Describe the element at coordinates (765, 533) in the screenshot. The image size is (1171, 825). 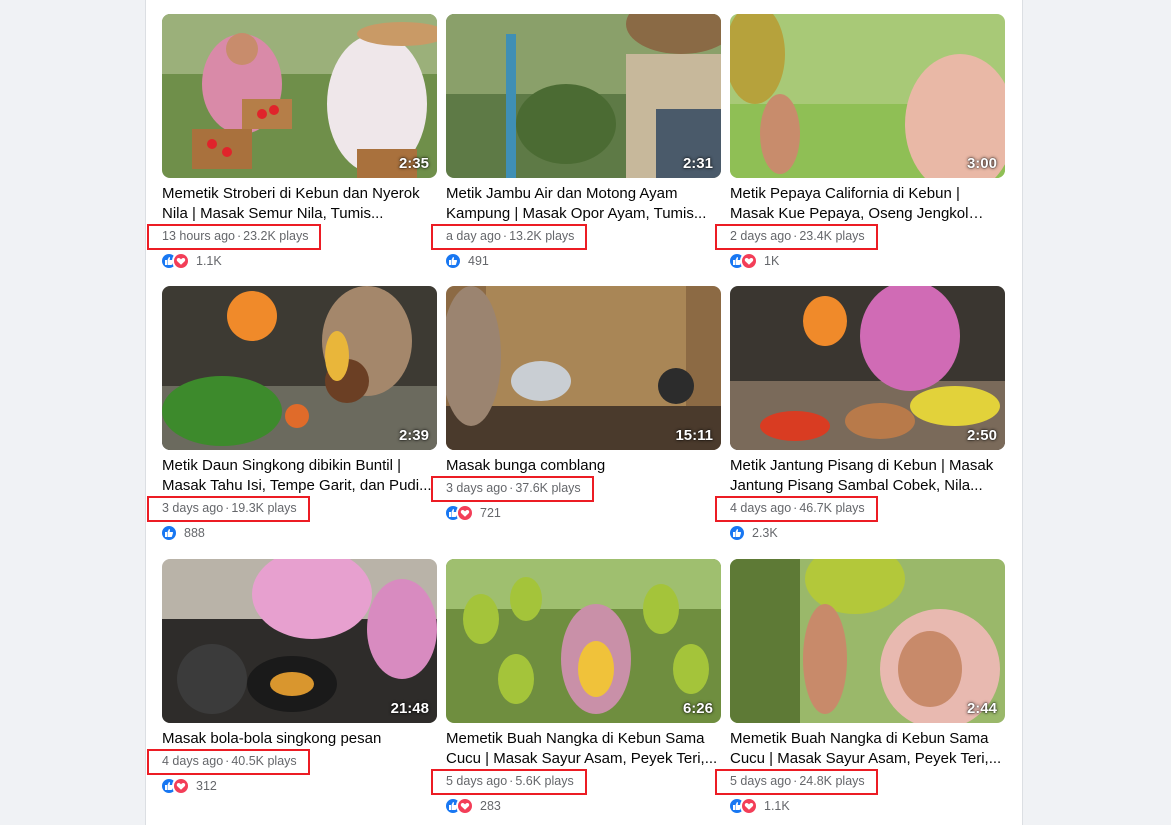
I see `reaction-count: 2.3K` at that location.